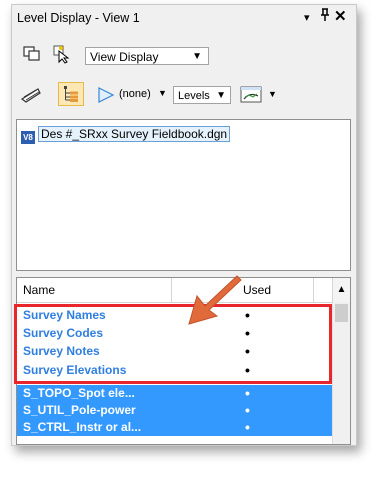 The height and width of the screenshot is (483, 383). I want to click on pin-icon, so click(325, 17).